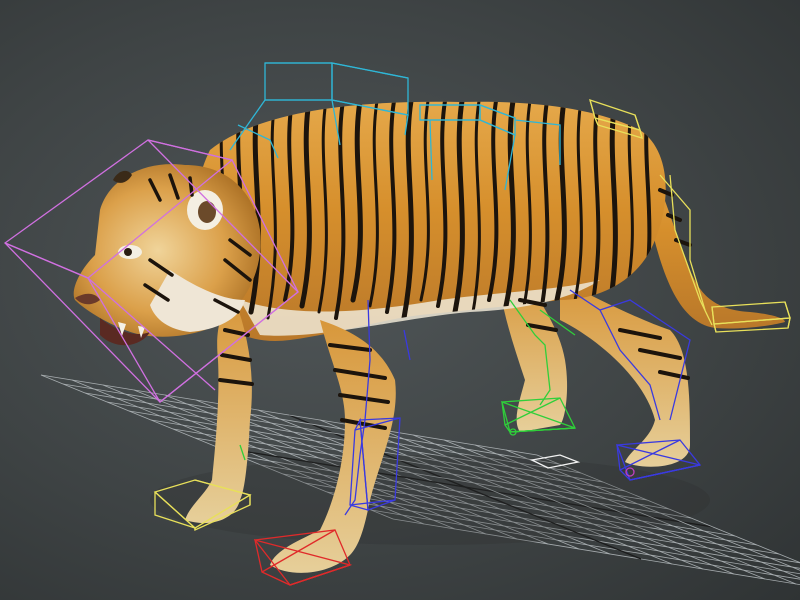 The width and height of the screenshot is (800, 600). What do you see at coordinates (637, 122) in the screenshot?
I see `hip-control-edge` at bounding box center [637, 122].